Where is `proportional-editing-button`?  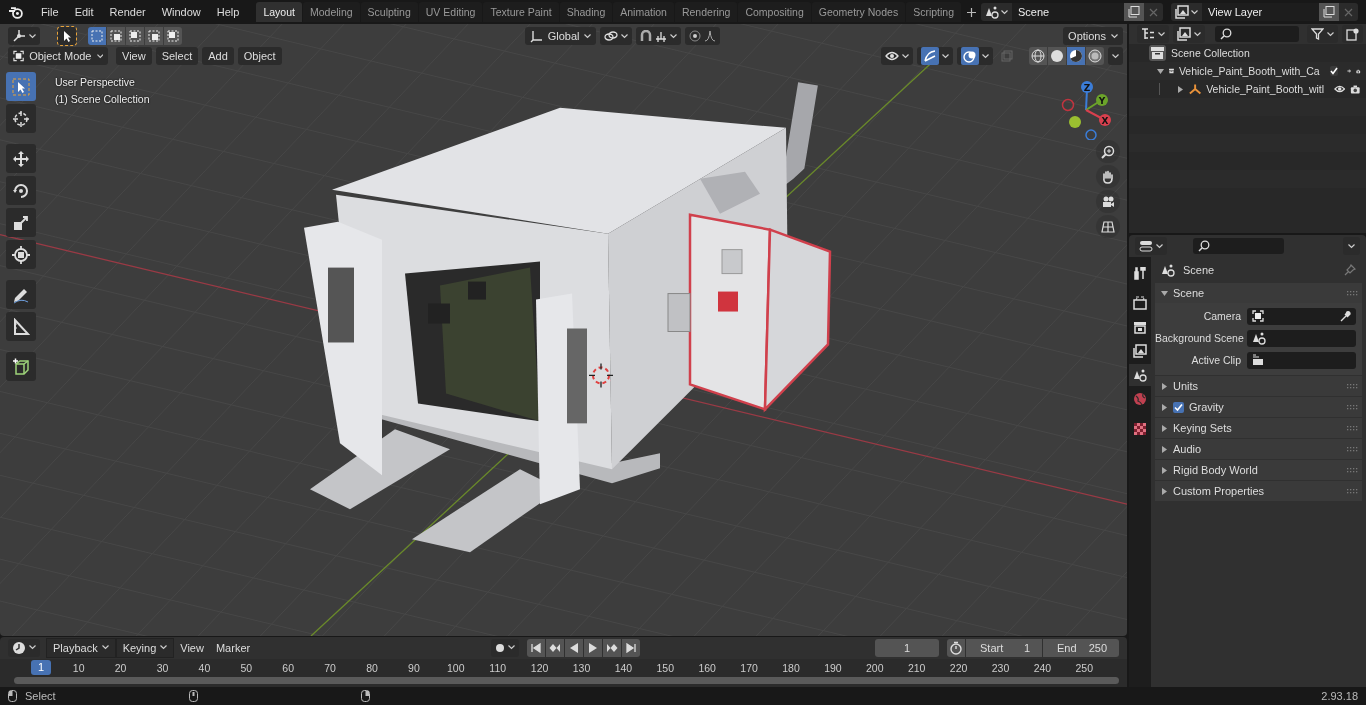 proportional-editing-button is located at coordinates (703, 36).